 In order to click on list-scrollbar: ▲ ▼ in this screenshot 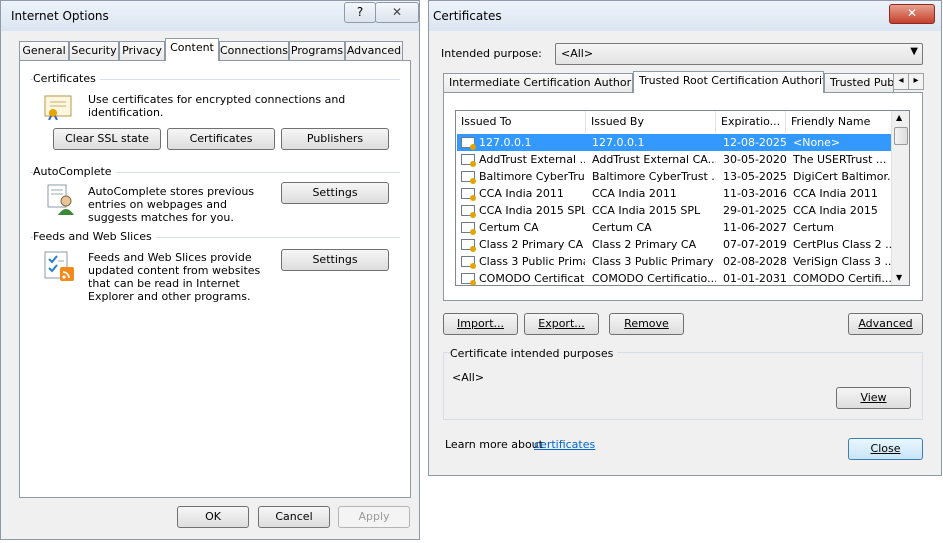, I will do `click(900, 198)`.